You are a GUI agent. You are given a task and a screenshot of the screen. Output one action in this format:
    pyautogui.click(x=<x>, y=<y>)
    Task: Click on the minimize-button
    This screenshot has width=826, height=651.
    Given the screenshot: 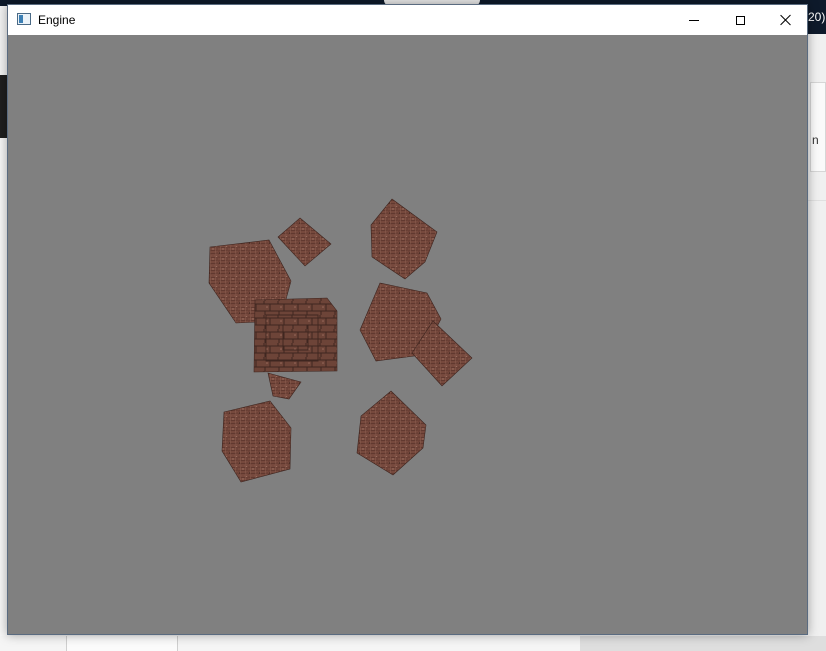 What is the action you would take?
    pyautogui.click(x=694, y=20)
    